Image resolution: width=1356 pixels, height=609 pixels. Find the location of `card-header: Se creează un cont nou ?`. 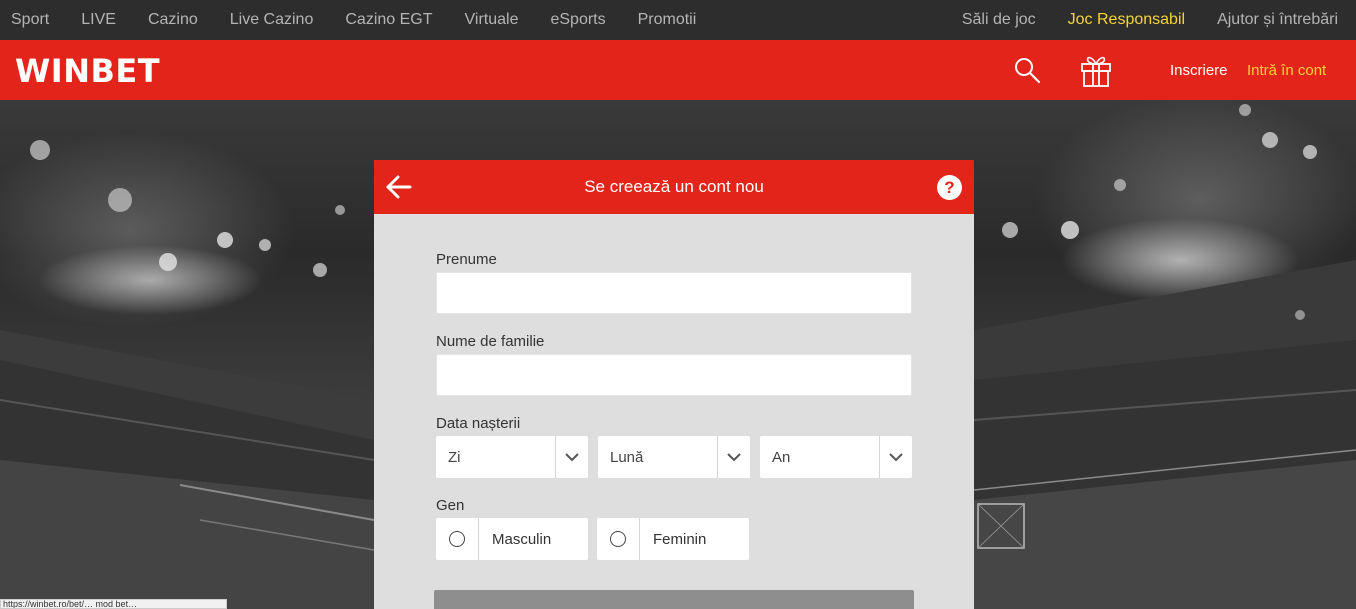

card-header: Se creează un cont nou ? is located at coordinates (674, 187).